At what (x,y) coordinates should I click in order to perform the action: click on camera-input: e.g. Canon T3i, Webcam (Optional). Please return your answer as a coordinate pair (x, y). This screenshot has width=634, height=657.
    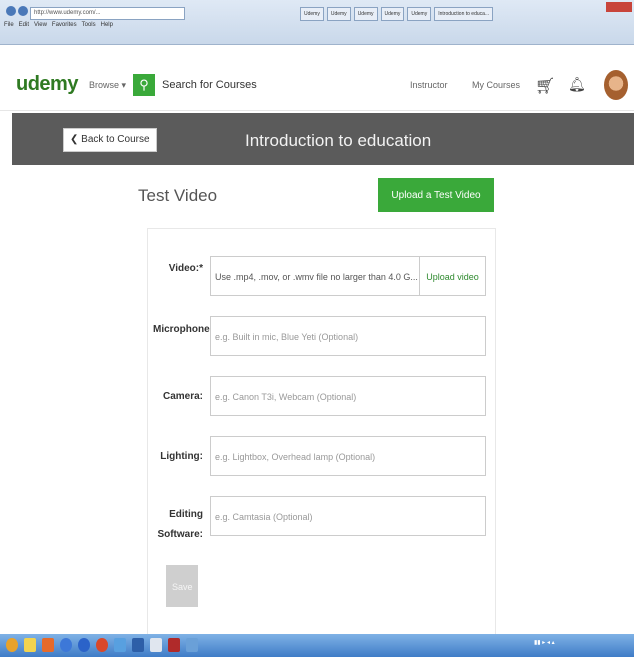
    Looking at the image, I should click on (348, 396).